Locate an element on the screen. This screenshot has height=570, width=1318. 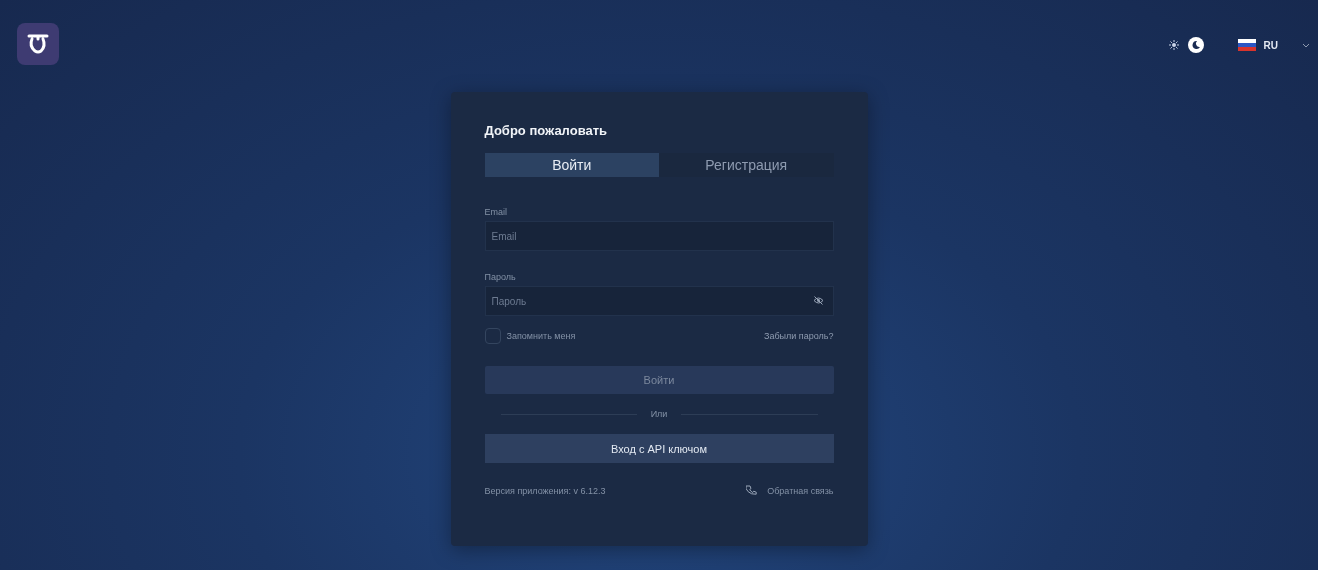
language-select: RU is located at coordinates (1273, 45).